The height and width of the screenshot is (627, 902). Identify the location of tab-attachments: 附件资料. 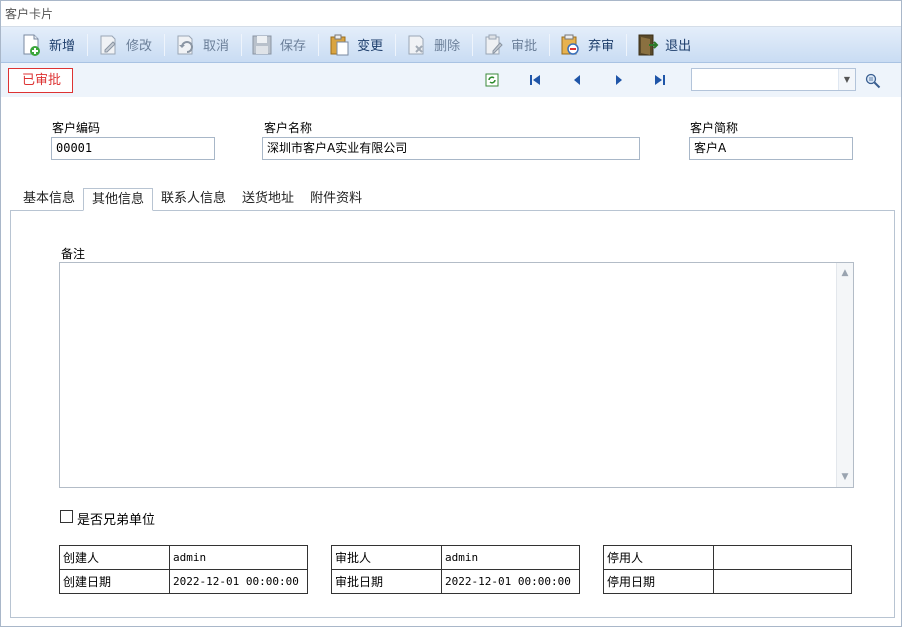
(336, 199).